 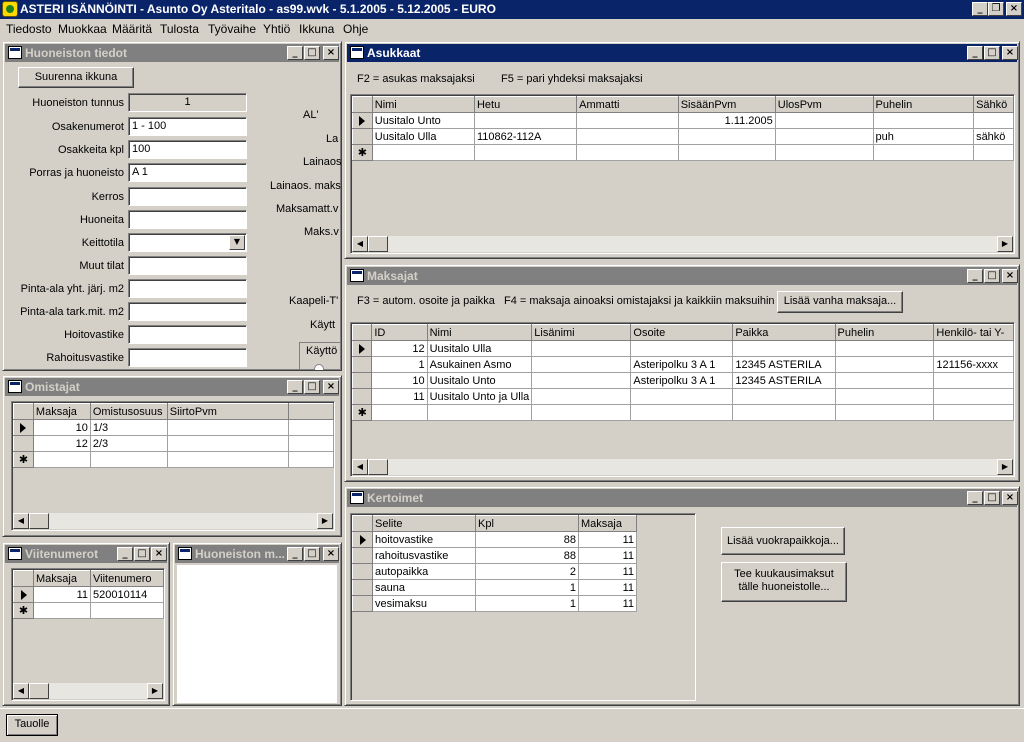 I want to click on cell: Asteripolku 3 A 1, so click(x=682, y=380).